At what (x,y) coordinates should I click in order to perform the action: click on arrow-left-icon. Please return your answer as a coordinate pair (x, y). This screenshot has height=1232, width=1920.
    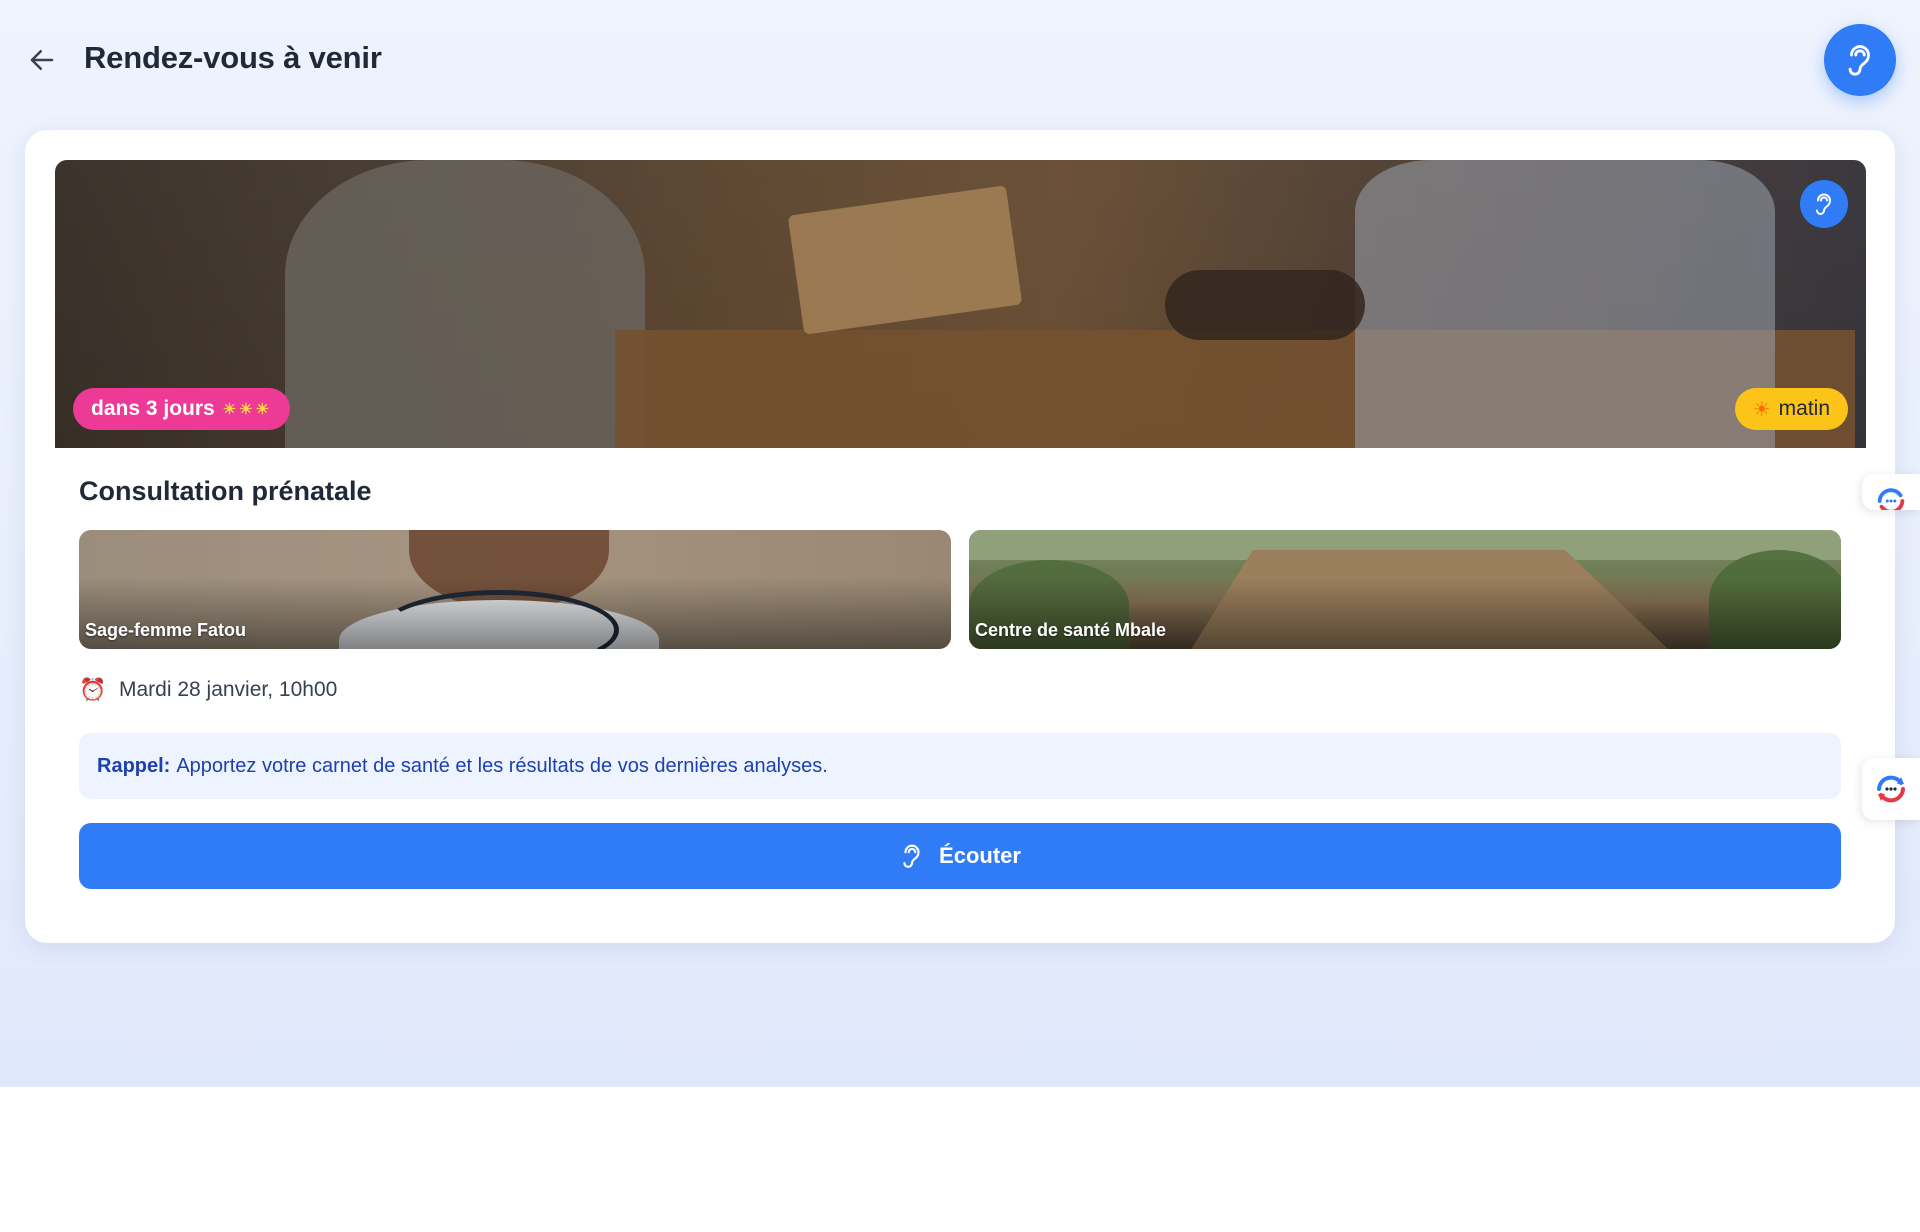
    Looking at the image, I should click on (42, 60).